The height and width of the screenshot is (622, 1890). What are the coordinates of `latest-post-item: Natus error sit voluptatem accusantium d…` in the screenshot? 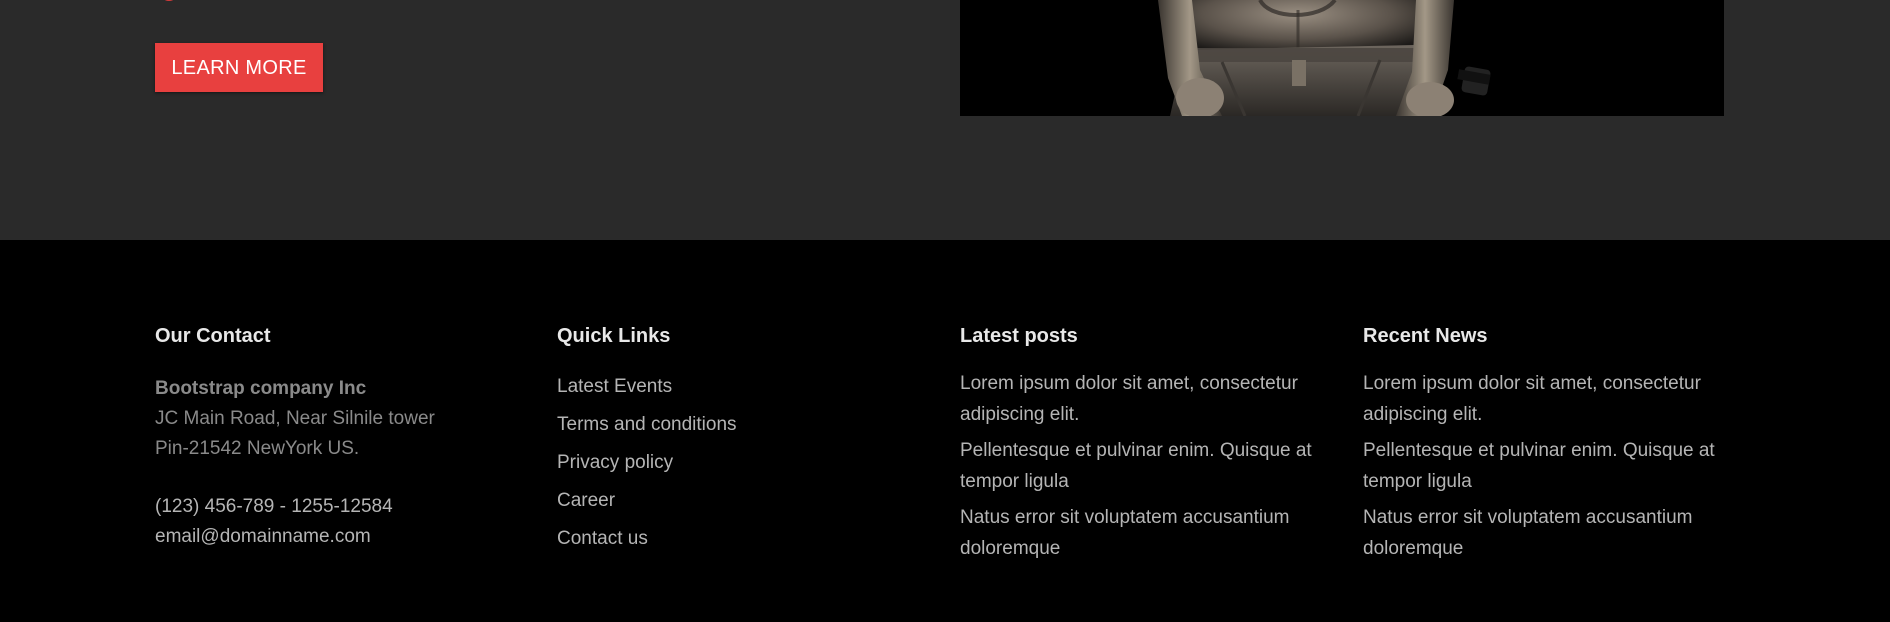 It's located at (1150, 533).